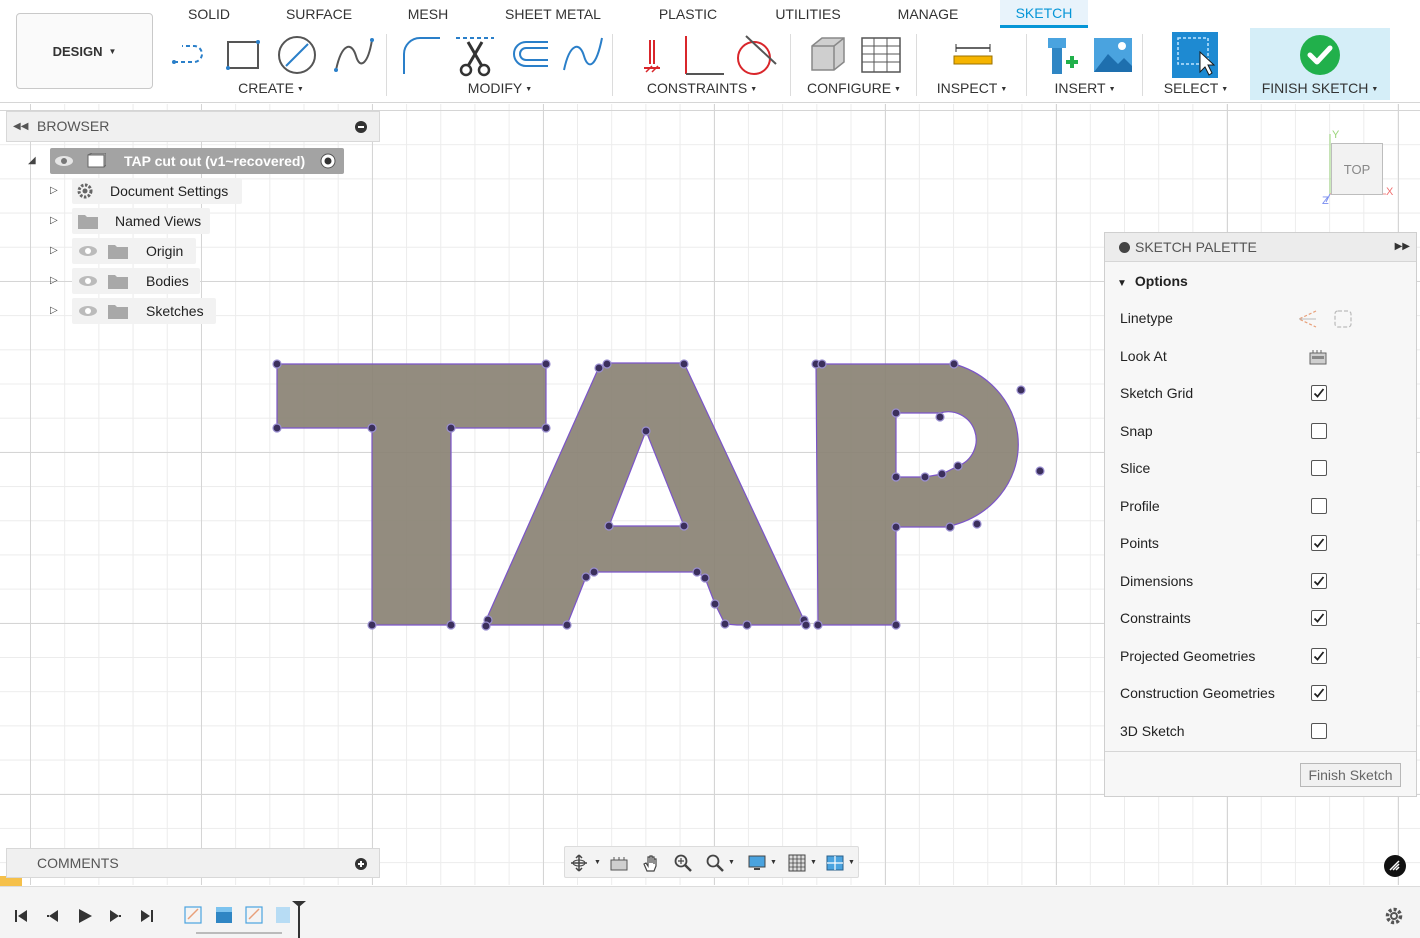 The width and height of the screenshot is (1420, 938). Describe the element at coordinates (1319, 543) in the screenshot. I see `points-checkbox` at that location.